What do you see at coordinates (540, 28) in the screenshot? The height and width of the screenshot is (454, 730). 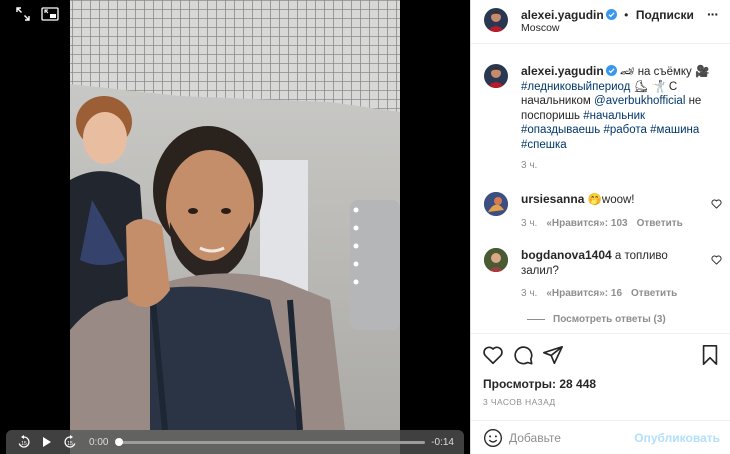 I see `post-location: Moscow` at bounding box center [540, 28].